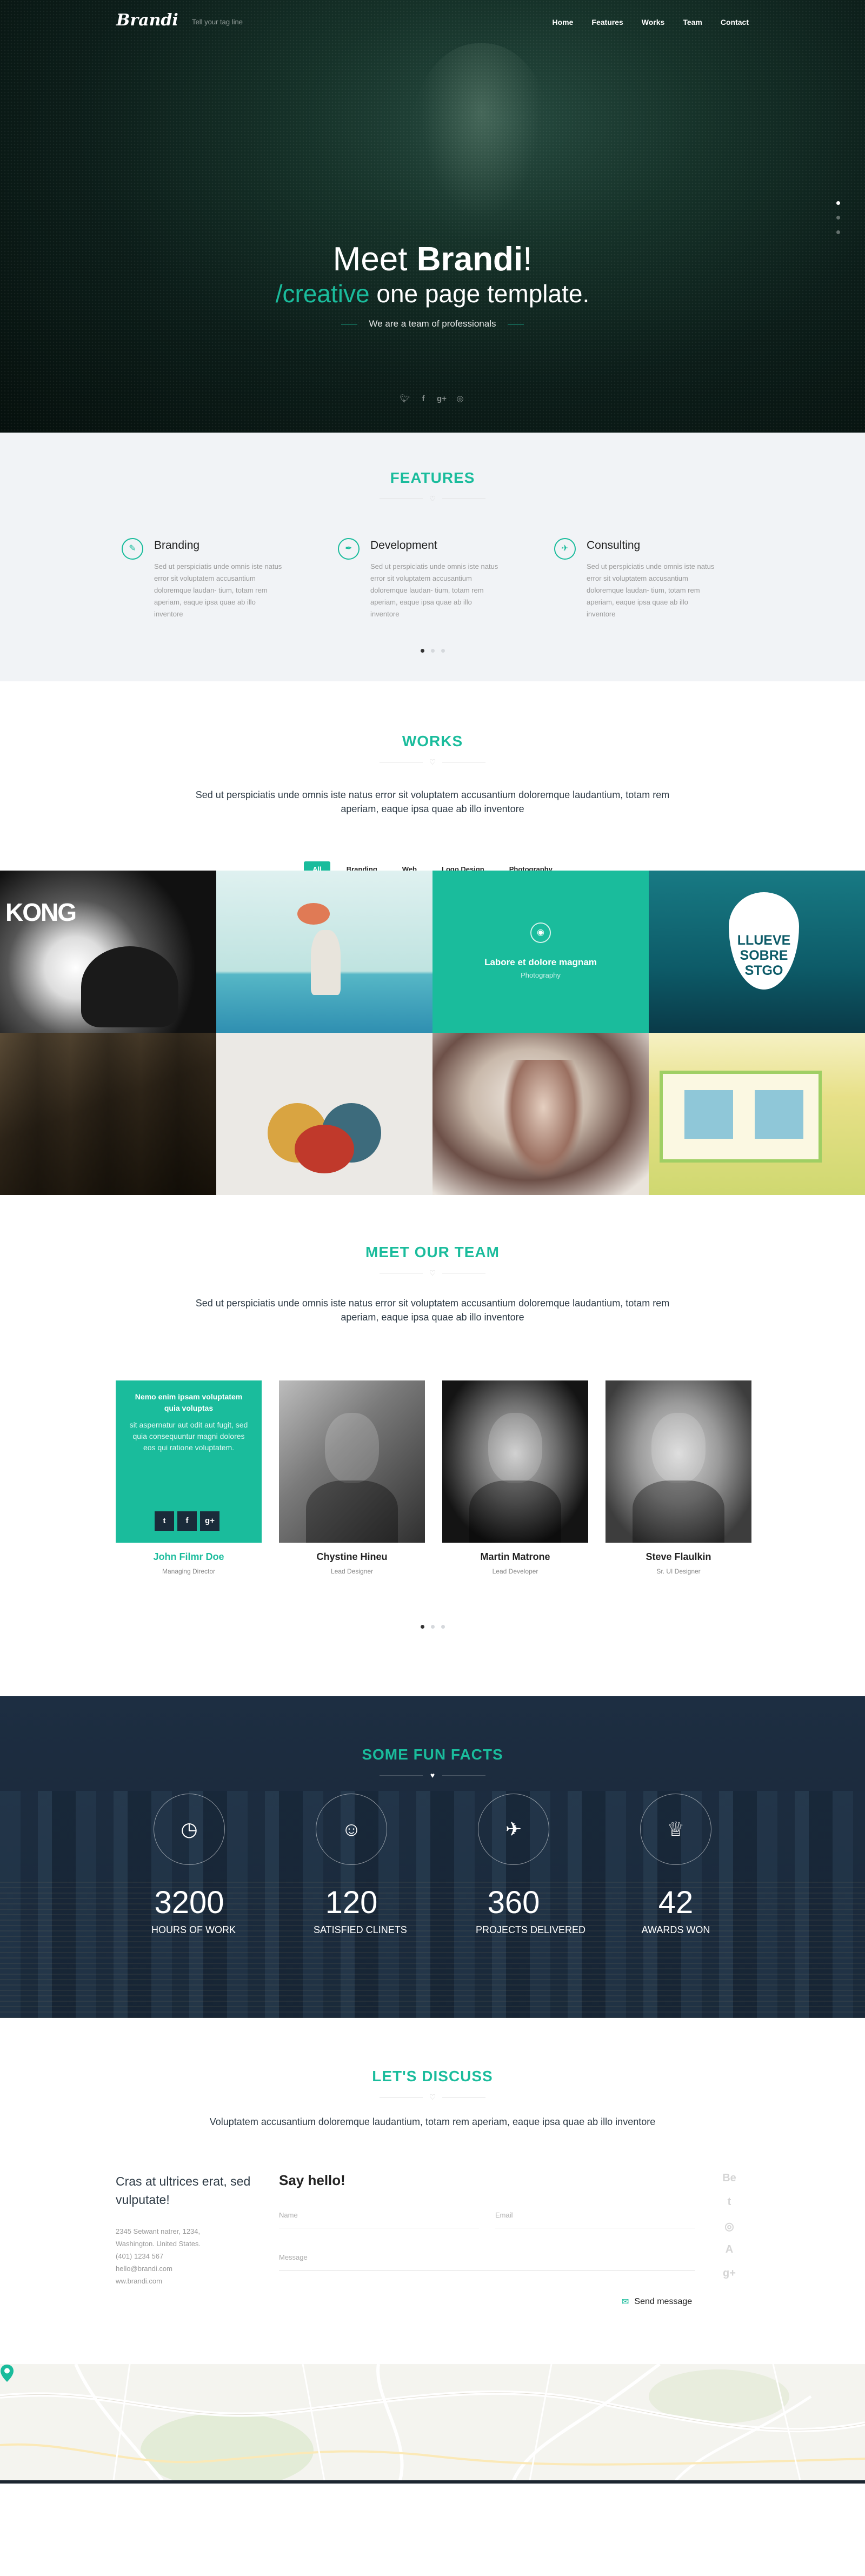 The height and width of the screenshot is (2576, 865). I want to click on fact-label: PROJECTS DELIVERED, so click(531, 1929).